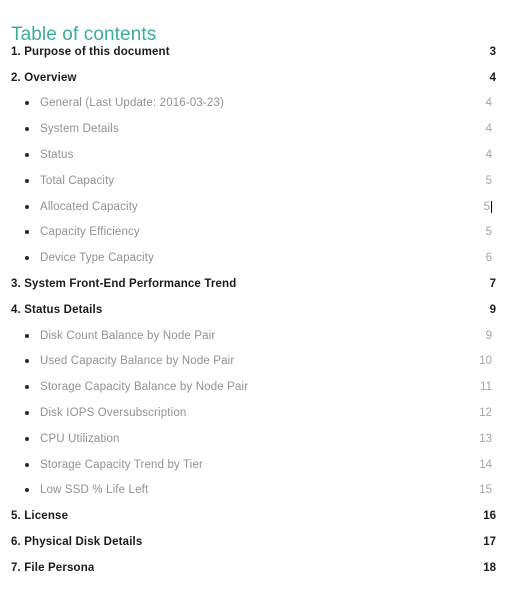 The image size is (532, 608). What do you see at coordinates (44, 78) in the screenshot?
I see `toc-entry-label: 2. Overview` at bounding box center [44, 78].